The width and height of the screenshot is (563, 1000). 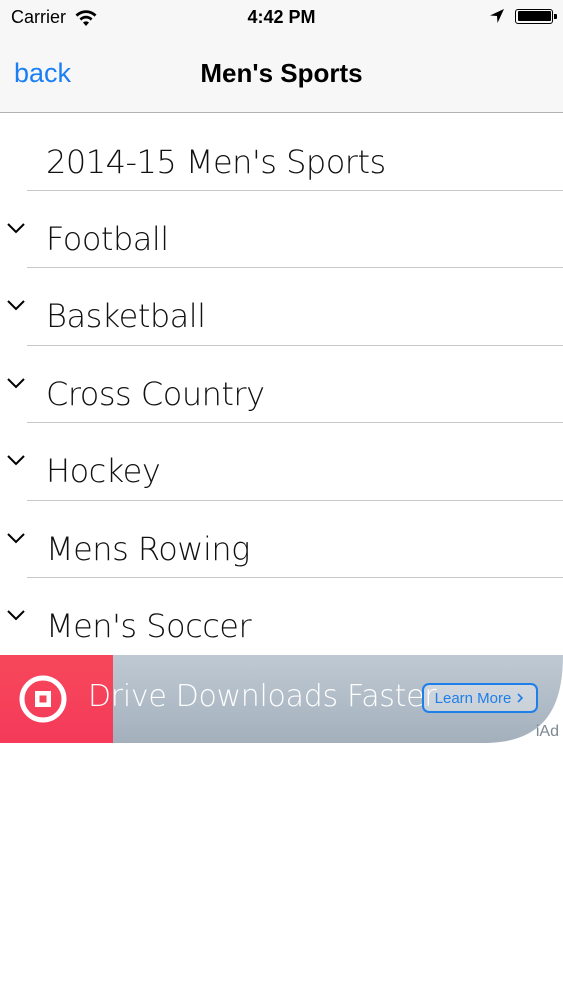 I want to click on status-time: 4:42 PM, so click(x=281, y=17).